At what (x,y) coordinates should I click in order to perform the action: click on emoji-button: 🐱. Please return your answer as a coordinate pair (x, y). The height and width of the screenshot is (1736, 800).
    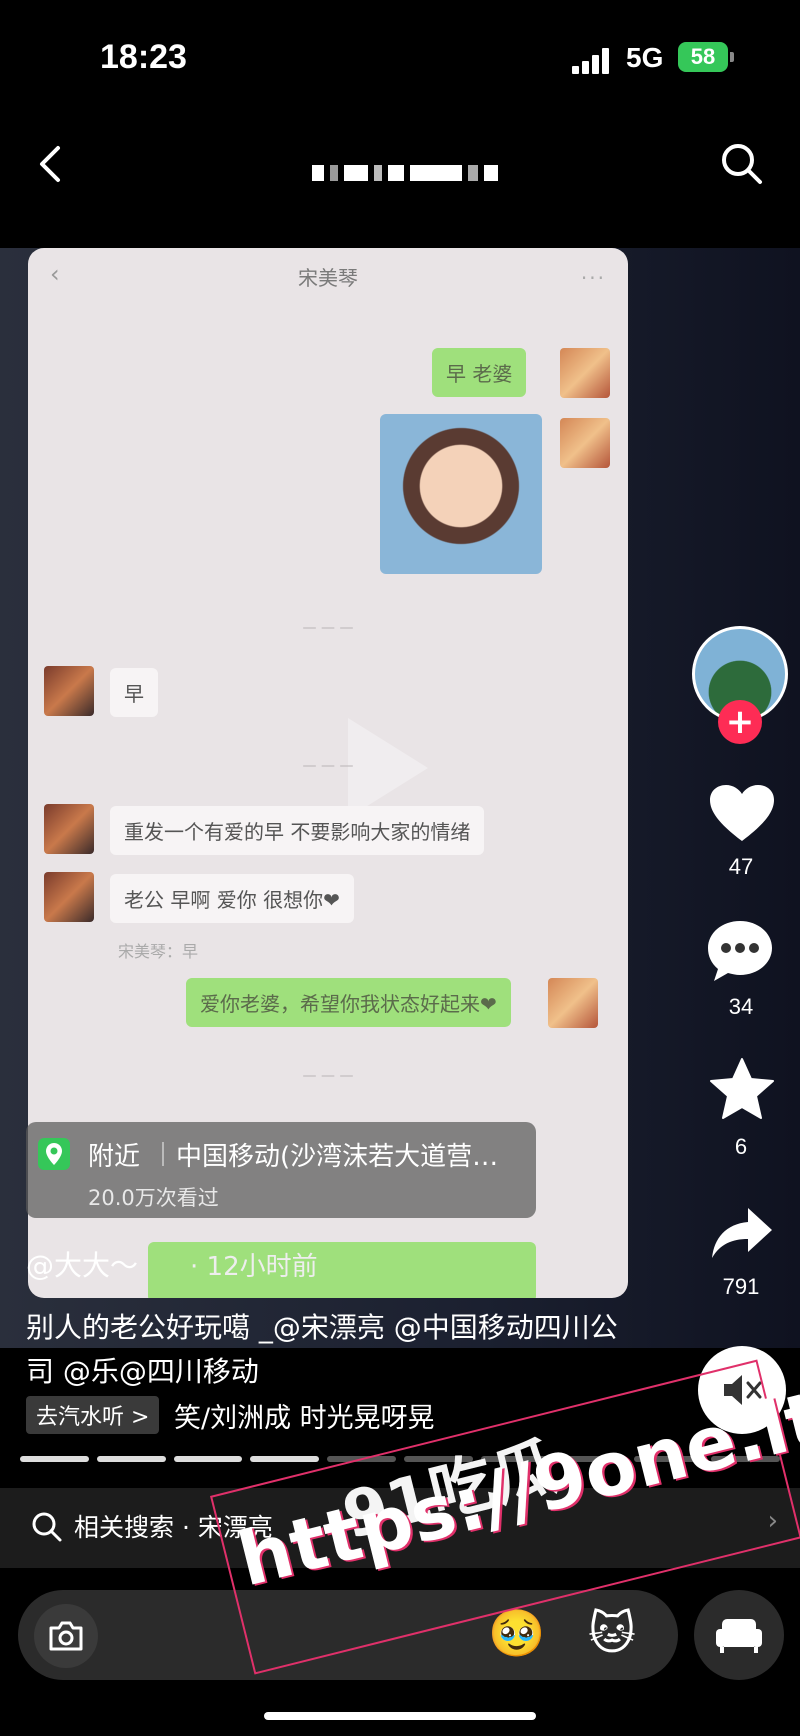
    Looking at the image, I should click on (612, 1633).